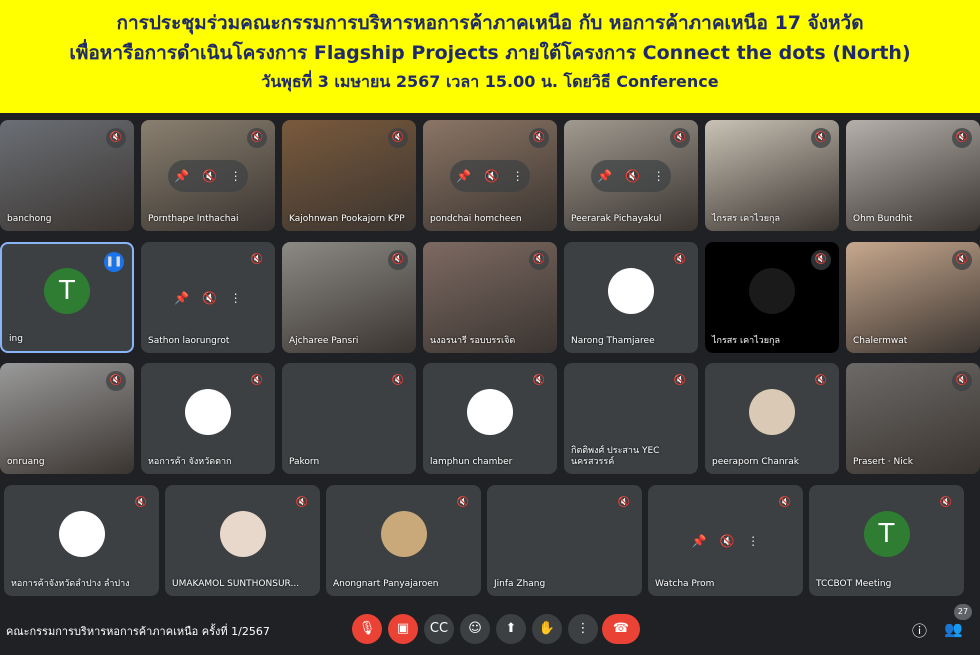 The height and width of the screenshot is (655, 980). What do you see at coordinates (349, 175) in the screenshot?
I see `participant-tile: 🔇 Kajohnwan Pookajorn KPP` at bounding box center [349, 175].